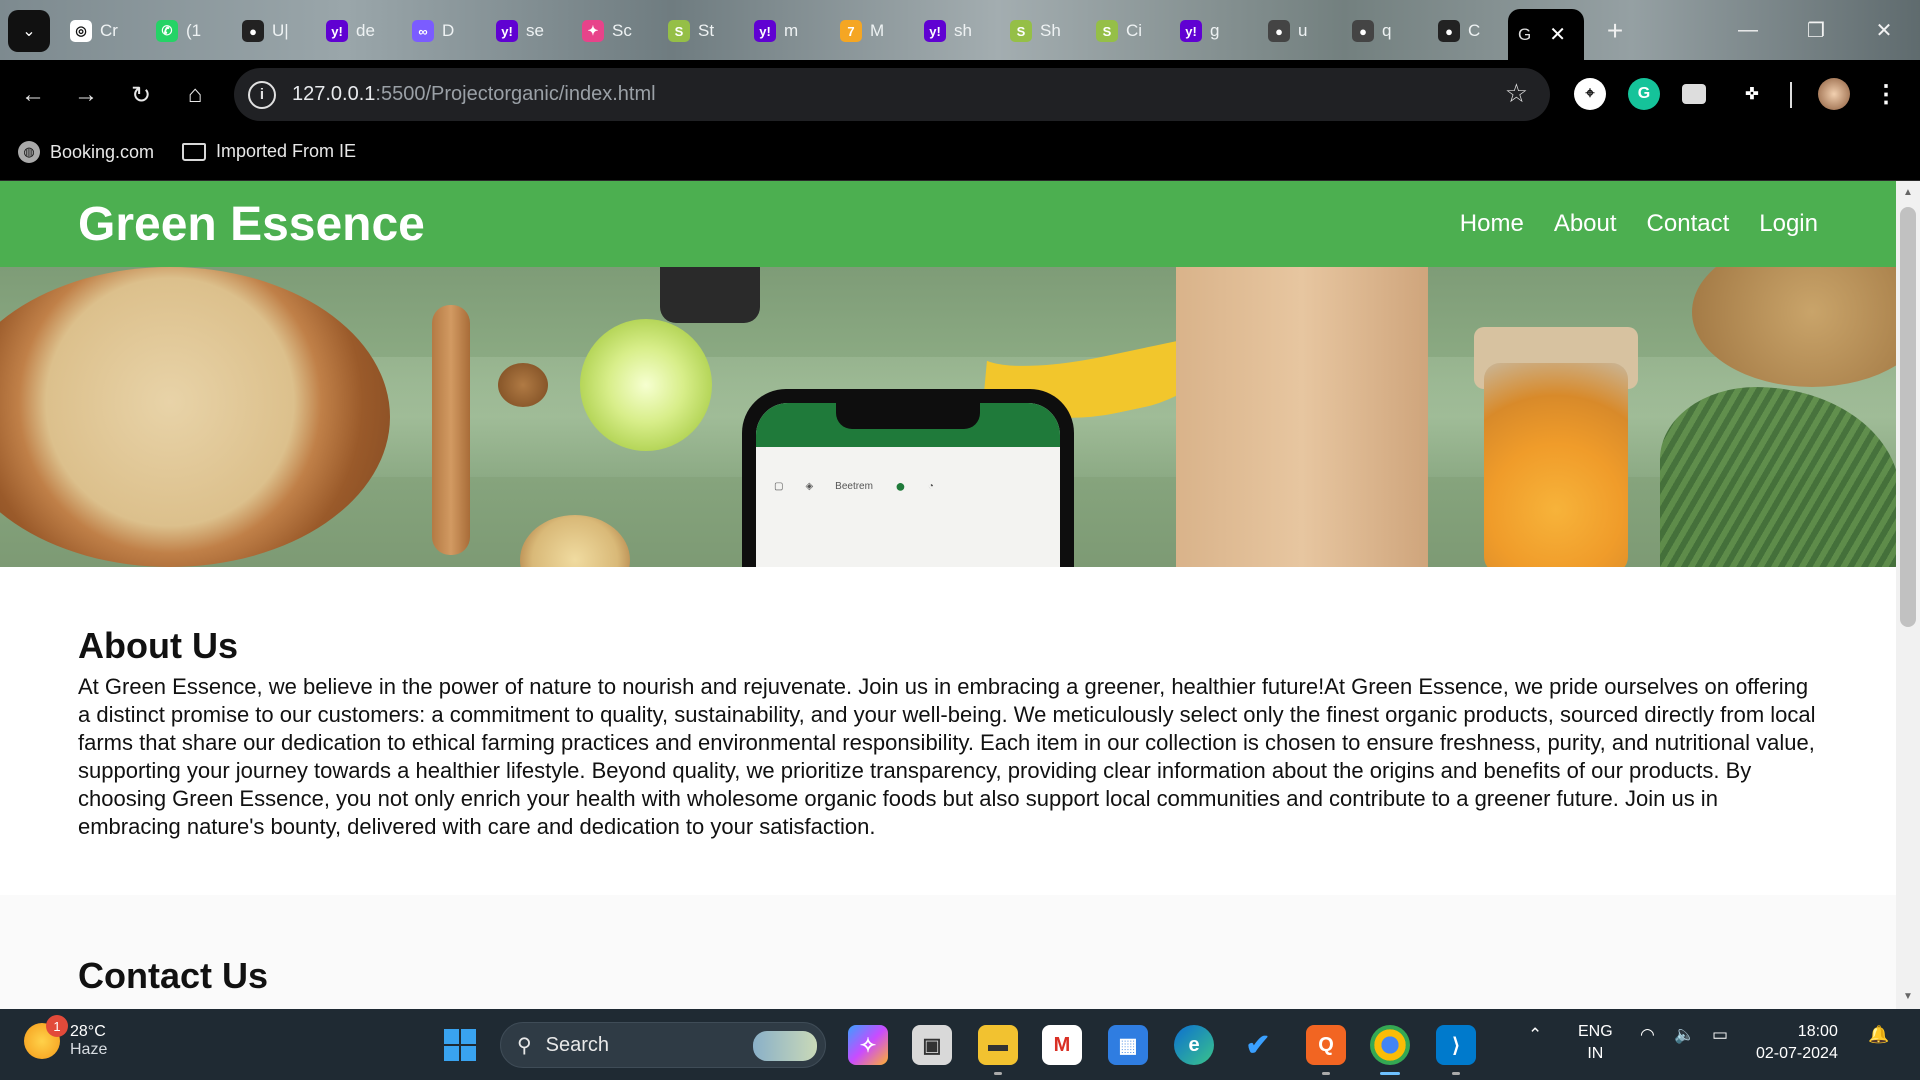  I want to click on hero-lime, so click(646, 385).